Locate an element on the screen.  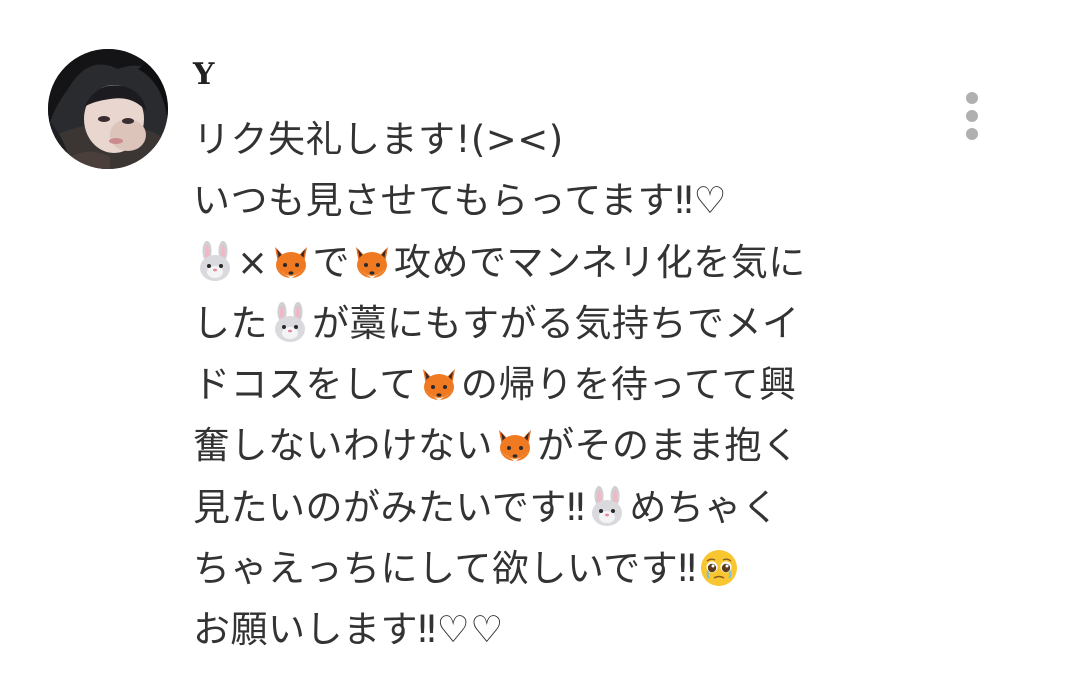
comment-line: 奮しないわけない がそのまま抱く is located at coordinates (553, 445).